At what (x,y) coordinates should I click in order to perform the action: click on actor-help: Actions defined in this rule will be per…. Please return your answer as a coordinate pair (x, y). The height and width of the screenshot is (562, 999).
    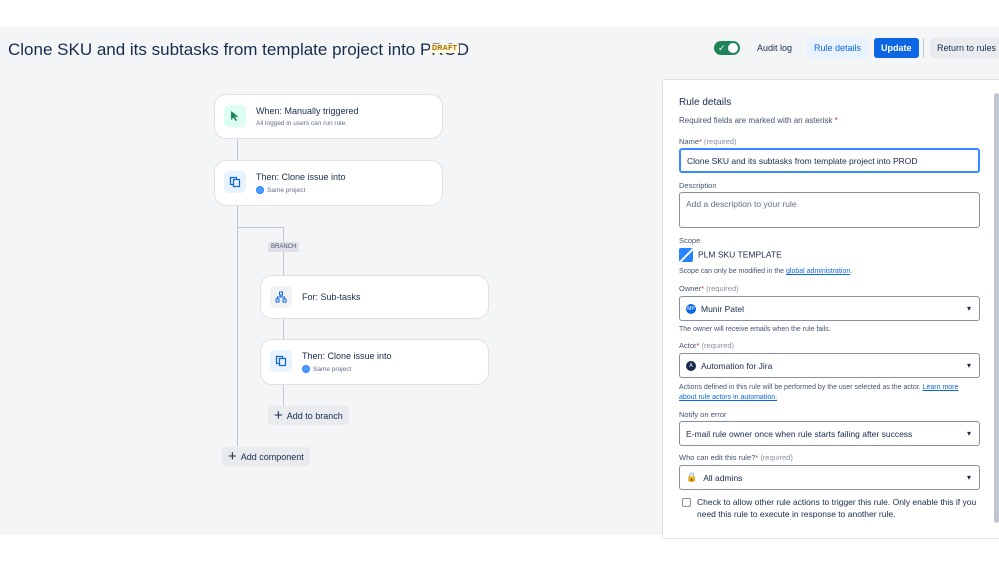
    Looking at the image, I should click on (826, 393).